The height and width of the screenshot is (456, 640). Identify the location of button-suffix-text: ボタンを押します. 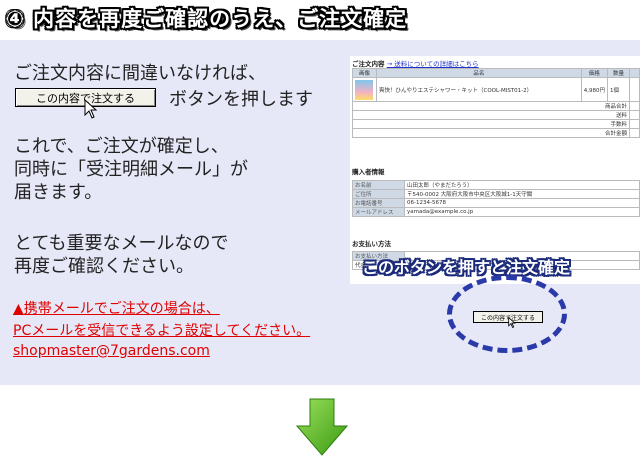
(241, 99).